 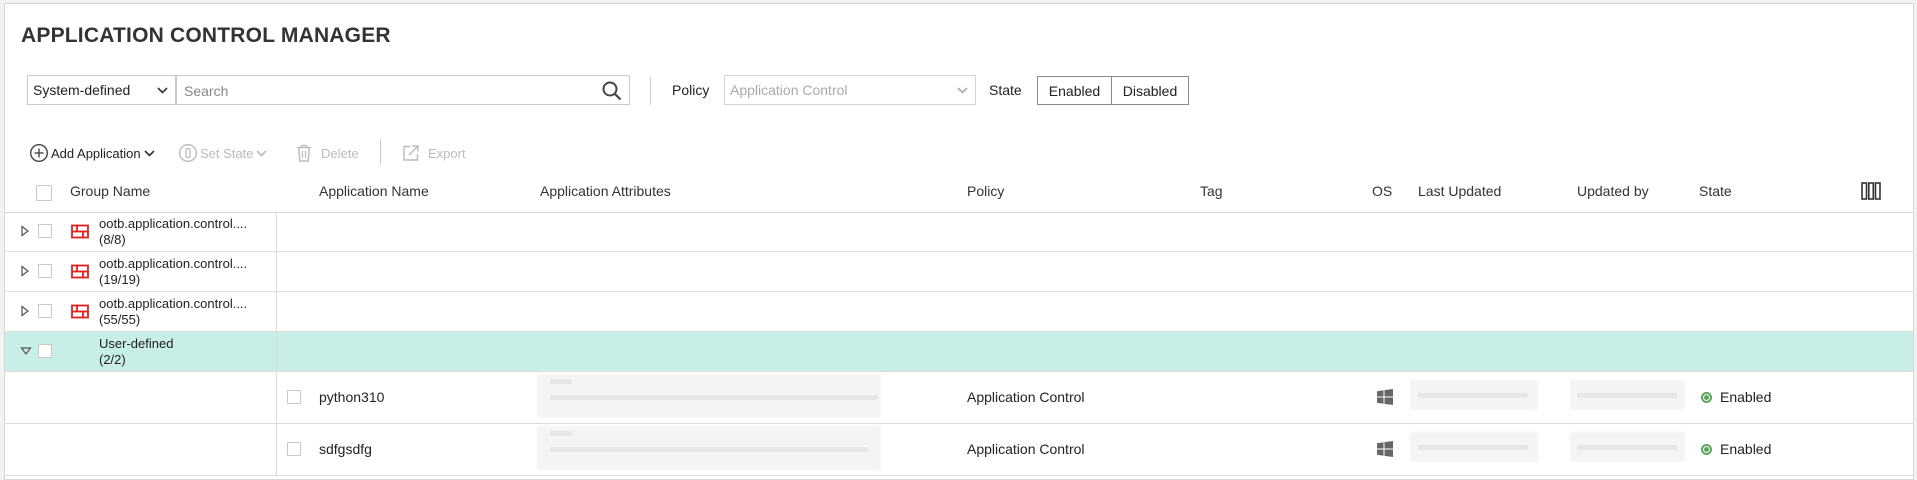 What do you see at coordinates (227, 153) in the screenshot?
I see `set-state-label: Set State` at bounding box center [227, 153].